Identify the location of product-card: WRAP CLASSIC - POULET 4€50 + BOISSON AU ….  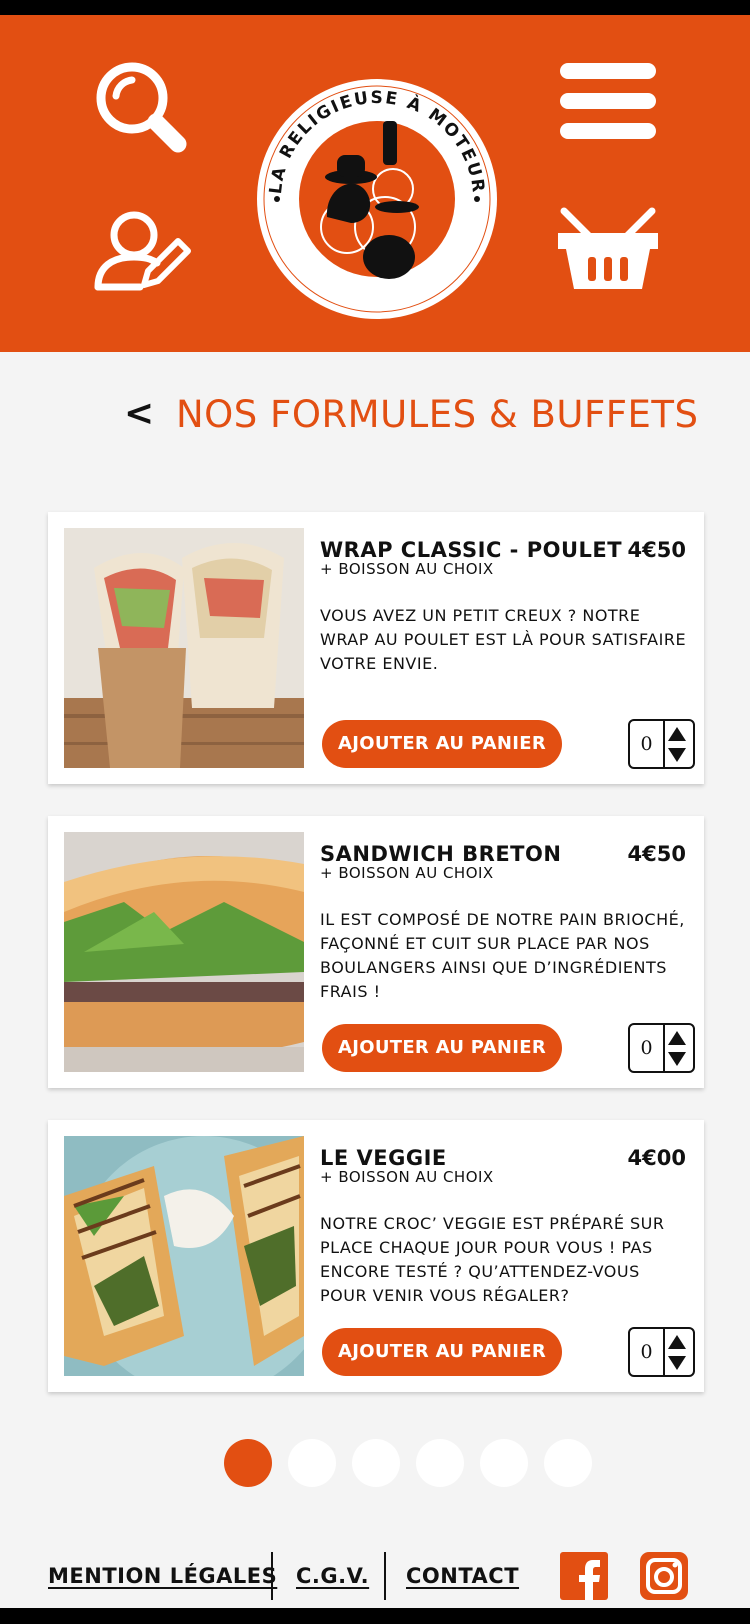
(376, 648).